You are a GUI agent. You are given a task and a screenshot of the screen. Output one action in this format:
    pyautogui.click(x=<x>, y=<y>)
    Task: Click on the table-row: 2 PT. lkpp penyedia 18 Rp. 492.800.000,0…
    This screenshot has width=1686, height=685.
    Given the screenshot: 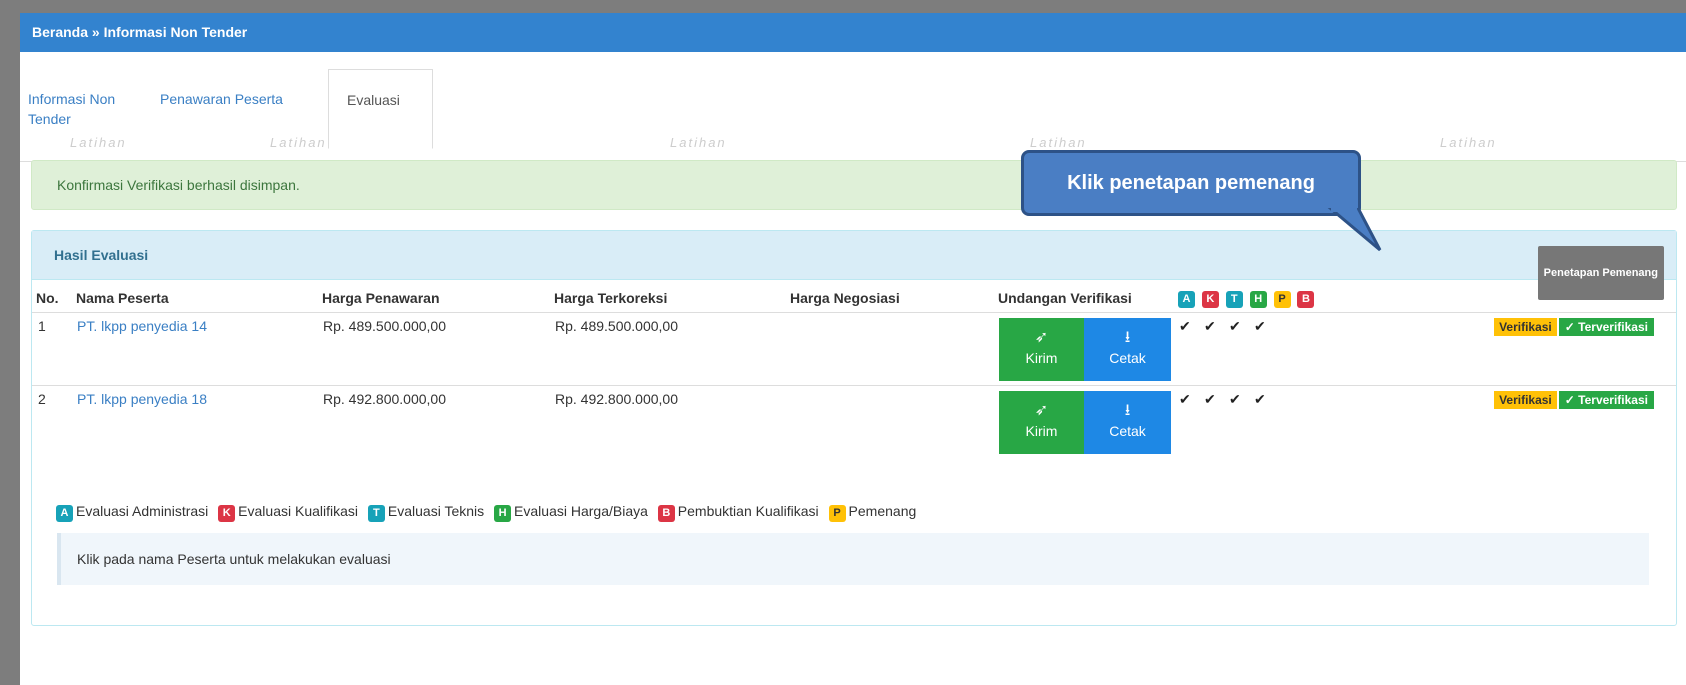 What is the action you would take?
    pyautogui.click(x=854, y=421)
    